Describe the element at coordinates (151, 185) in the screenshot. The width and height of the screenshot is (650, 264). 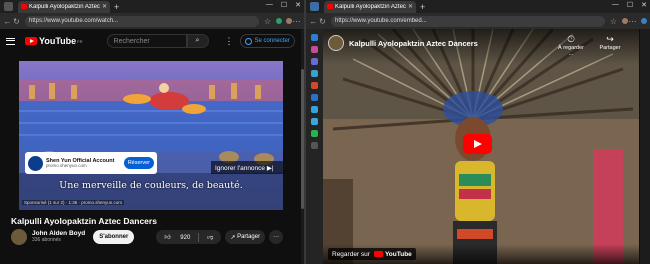
I see `ad-caption: Une merveille de couleurs, de beauté.` at that location.